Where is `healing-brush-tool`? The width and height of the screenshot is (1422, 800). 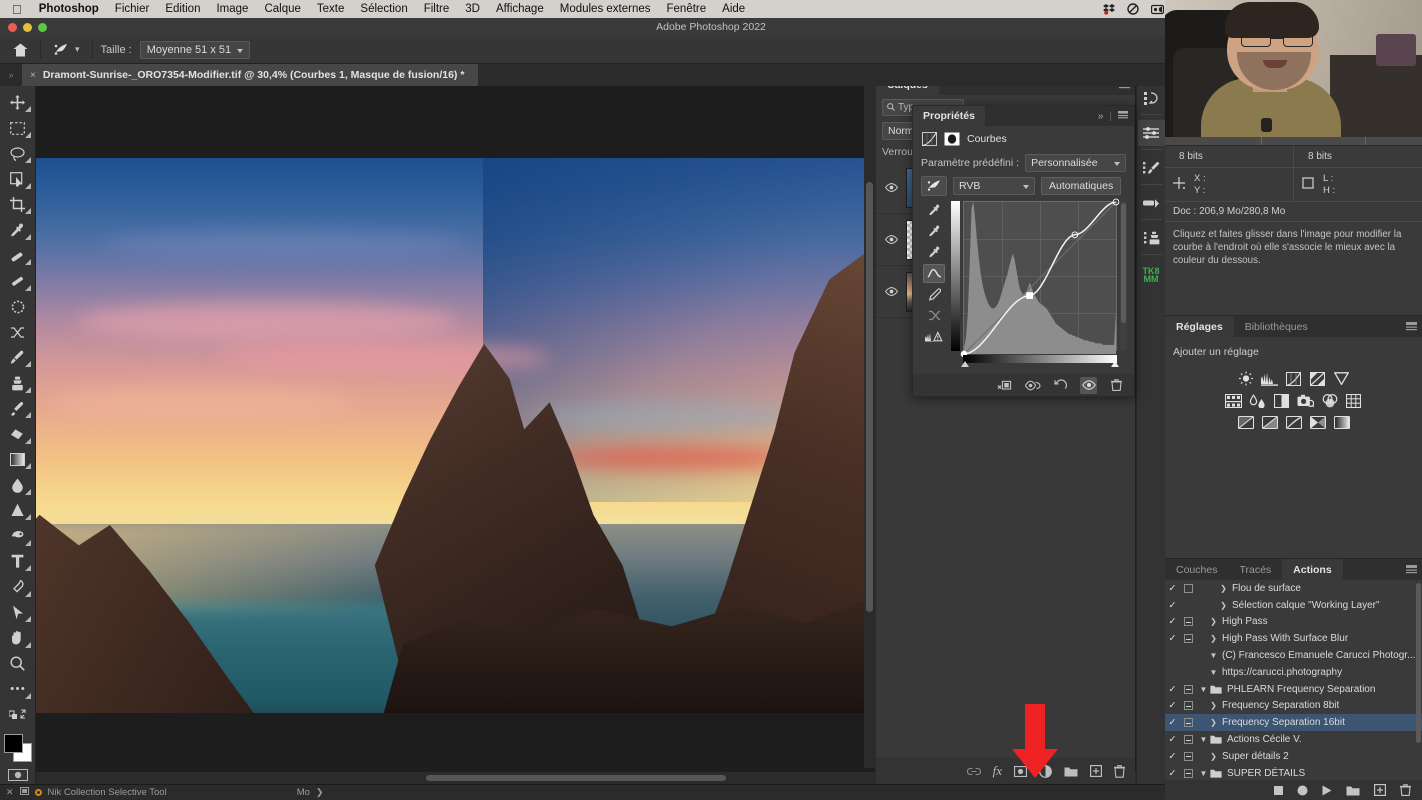 healing-brush-tool is located at coordinates (18, 255).